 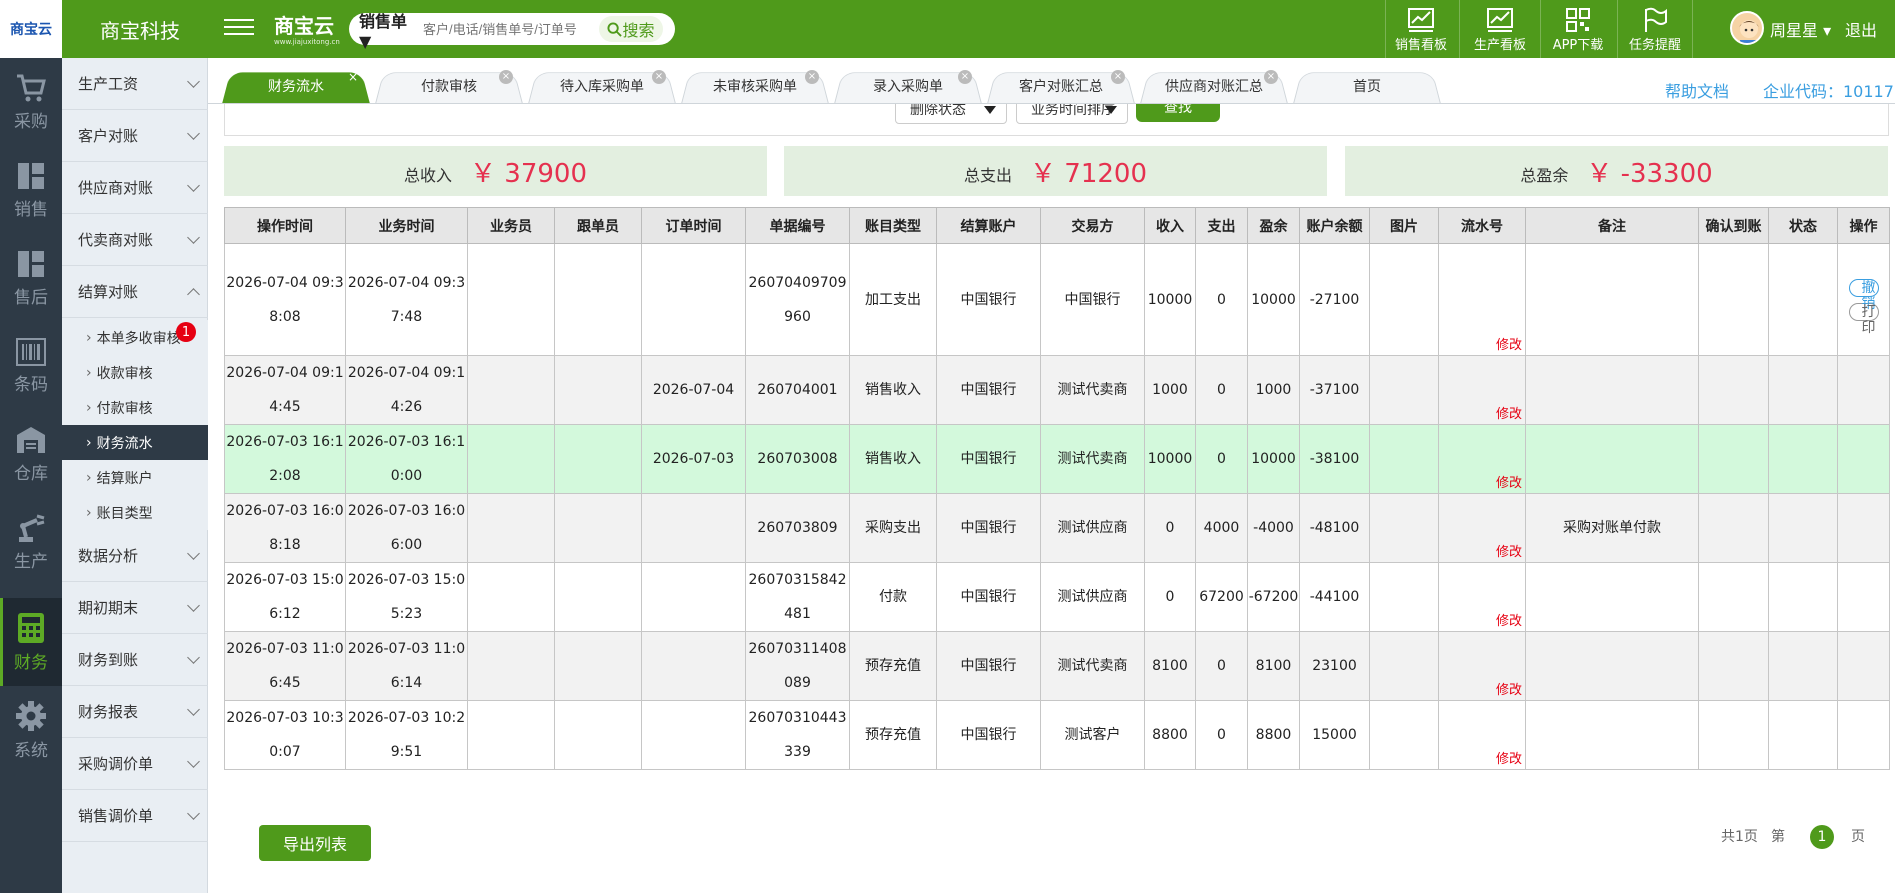 I want to click on tab-unreviewed-po: 未审核采购单 ×, so click(x=755, y=86).